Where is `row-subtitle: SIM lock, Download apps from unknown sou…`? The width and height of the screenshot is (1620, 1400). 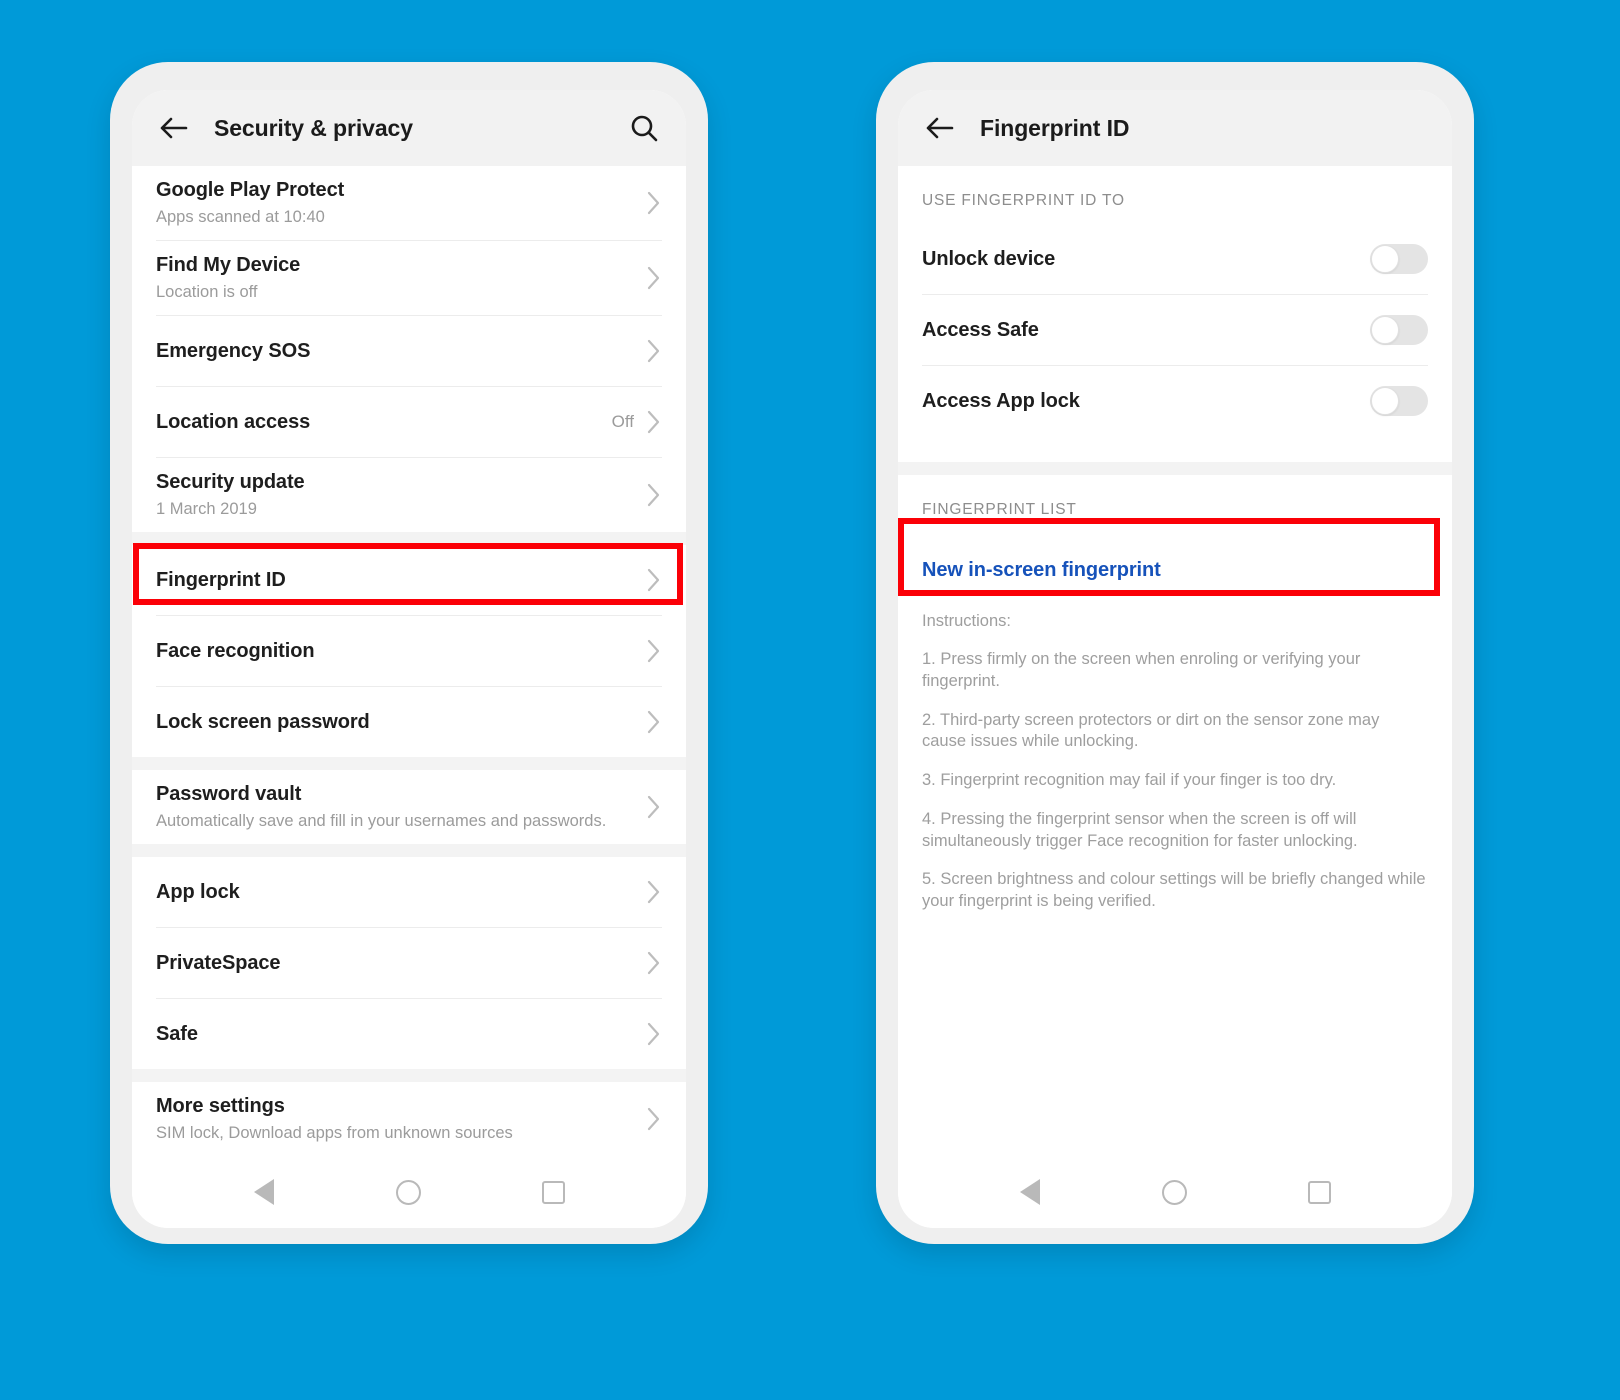 row-subtitle: SIM lock, Download apps from unknown sou… is located at coordinates (334, 1132).